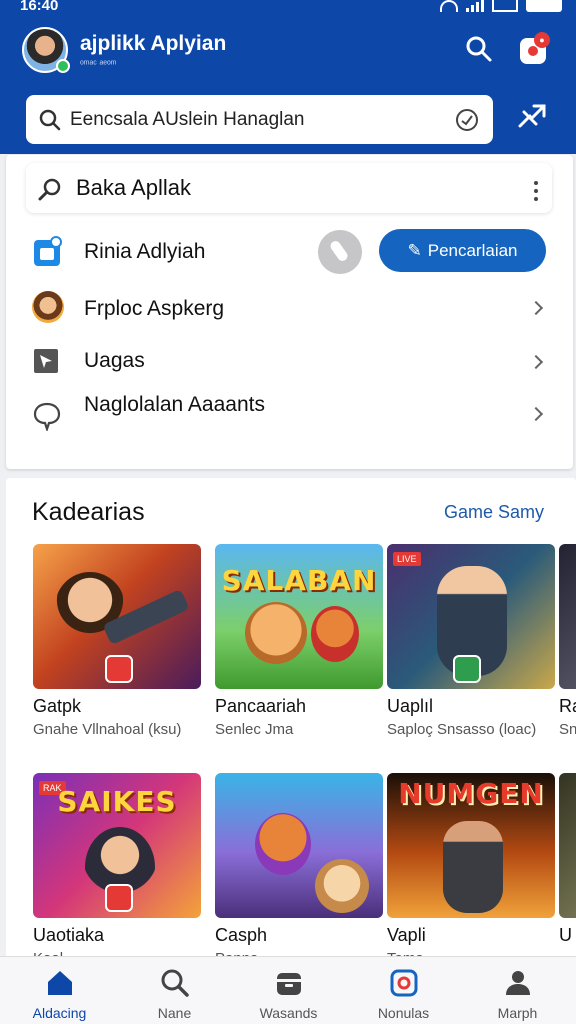  I want to click on arrows-icon, so click(532, 116).